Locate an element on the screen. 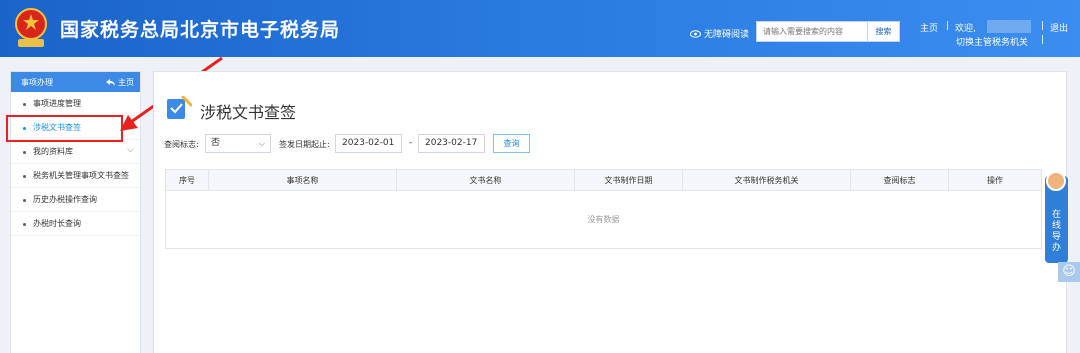  column-header: 文书名称 is located at coordinates (486, 180).